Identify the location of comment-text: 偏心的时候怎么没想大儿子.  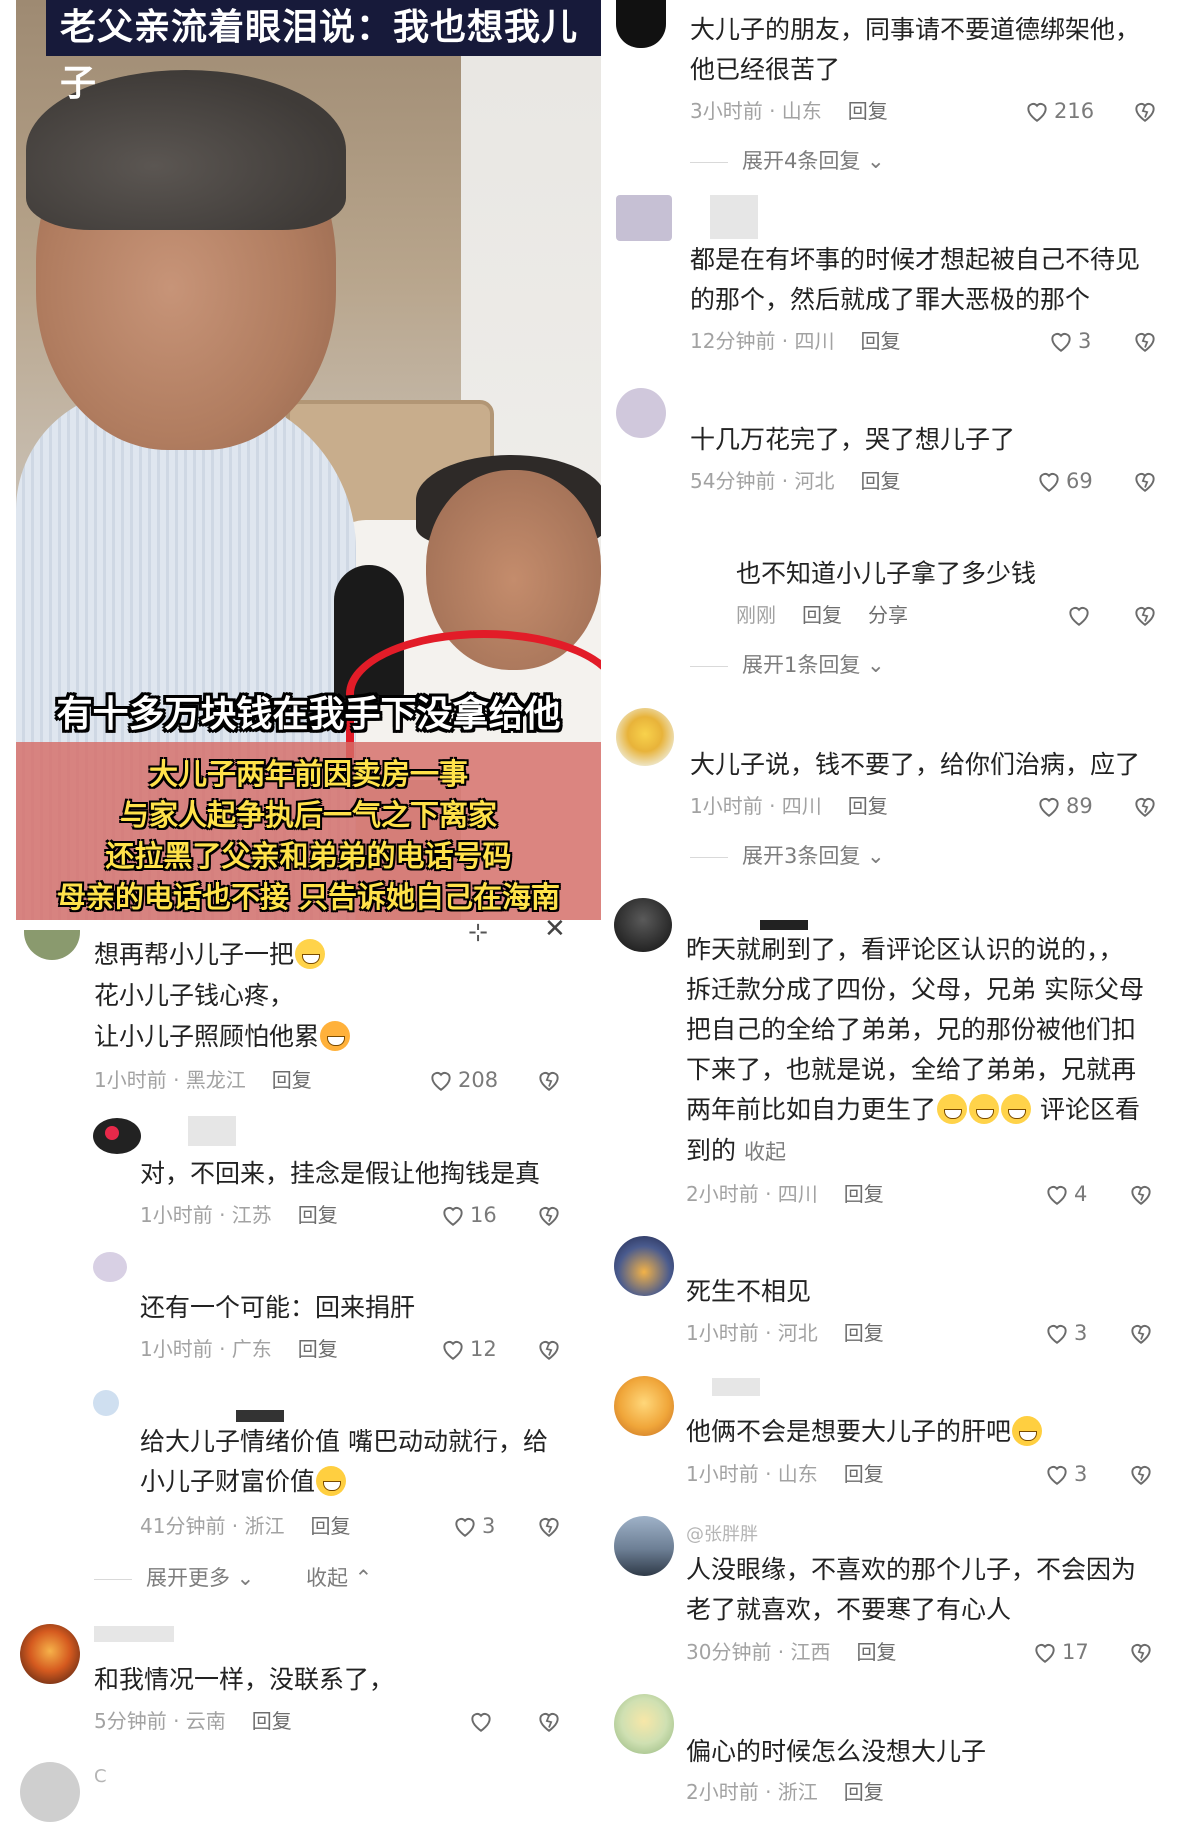
(836, 1751).